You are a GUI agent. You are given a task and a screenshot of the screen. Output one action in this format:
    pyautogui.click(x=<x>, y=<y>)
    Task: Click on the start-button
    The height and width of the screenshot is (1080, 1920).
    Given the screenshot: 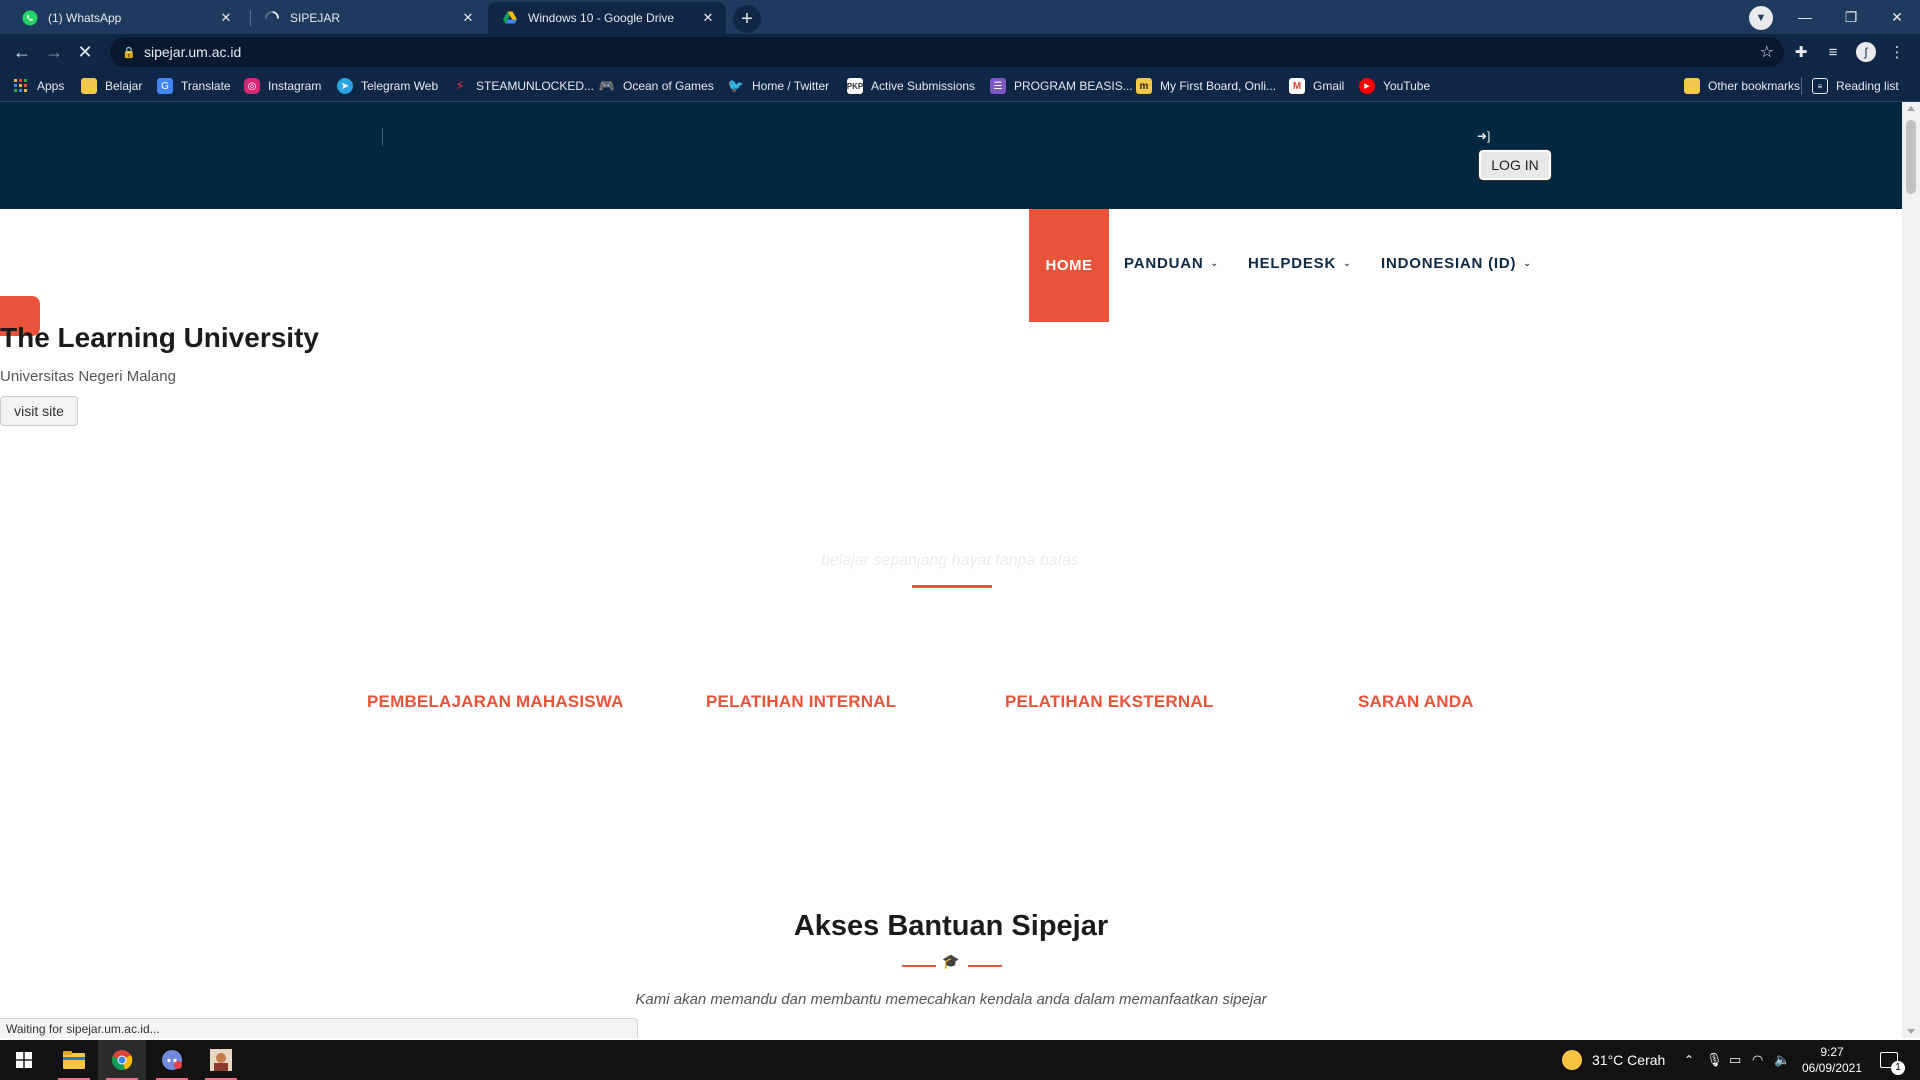 What is the action you would take?
    pyautogui.click(x=24, y=1060)
    